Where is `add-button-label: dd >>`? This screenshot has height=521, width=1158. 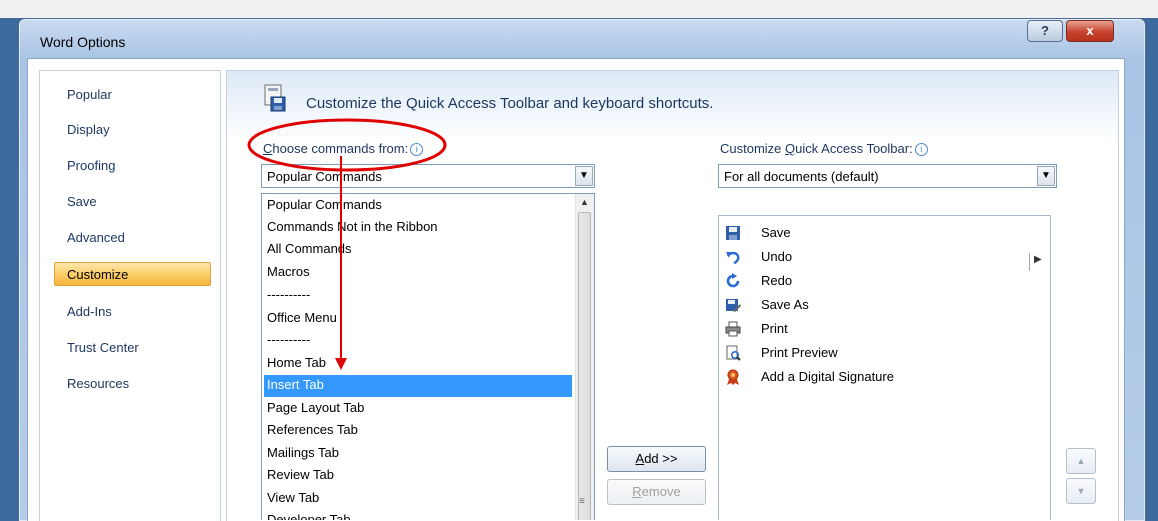 add-button-label: dd >> is located at coordinates (661, 458).